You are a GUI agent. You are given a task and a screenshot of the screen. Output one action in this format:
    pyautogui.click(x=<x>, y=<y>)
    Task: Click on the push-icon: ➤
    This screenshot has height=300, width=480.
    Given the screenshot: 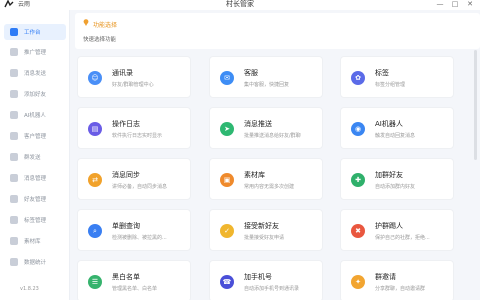 What is the action you would take?
    pyautogui.click(x=227, y=129)
    